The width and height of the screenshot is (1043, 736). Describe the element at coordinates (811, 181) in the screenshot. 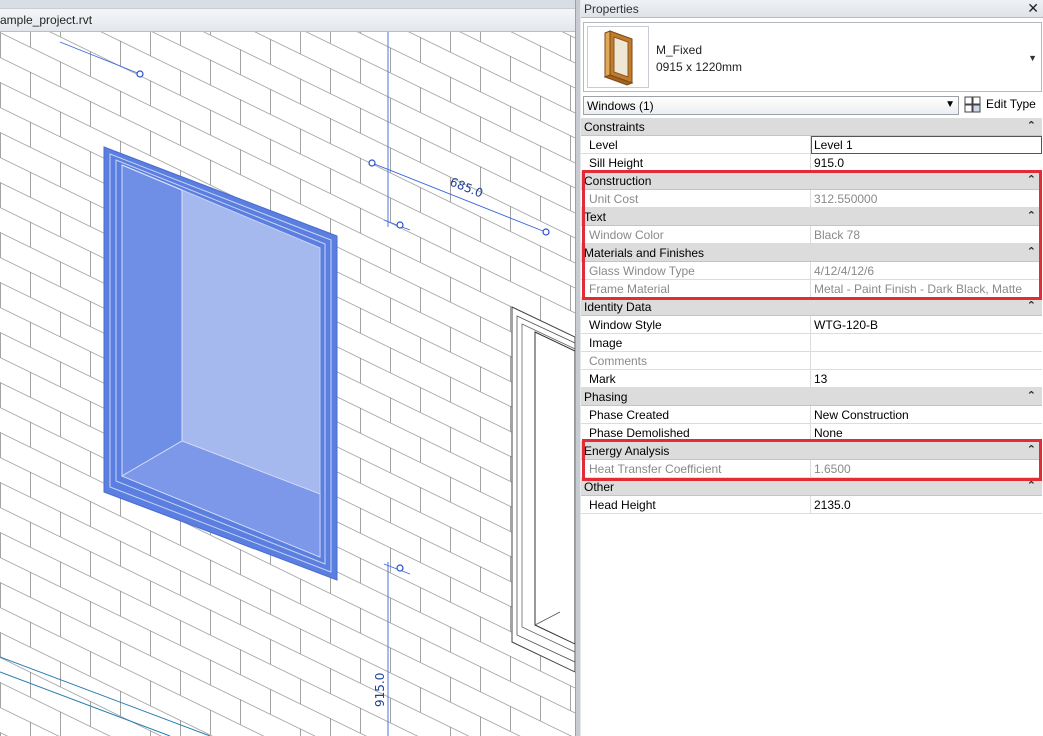

I see `group-construction: Construction ⌃` at that location.